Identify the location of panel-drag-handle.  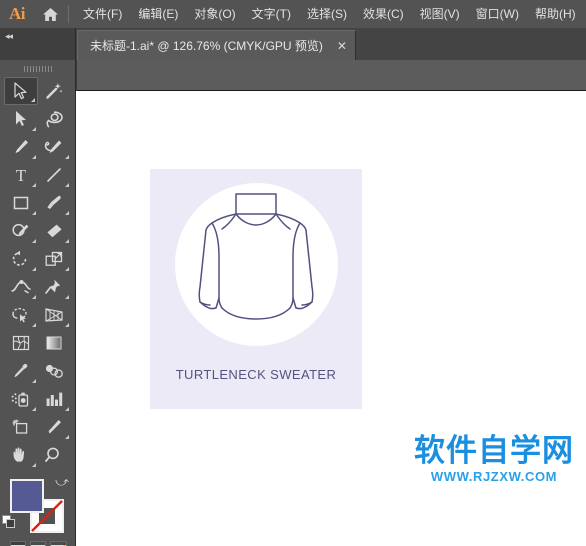
(37, 67).